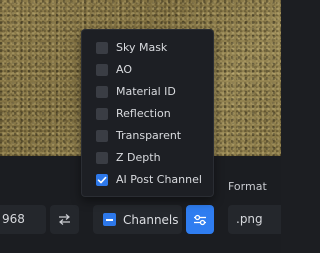 Image resolution: width=320 pixels, height=253 pixels. What do you see at coordinates (102, 48) in the screenshot?
I see `sky-mask-checkbox` at bounding box center [102, 48].